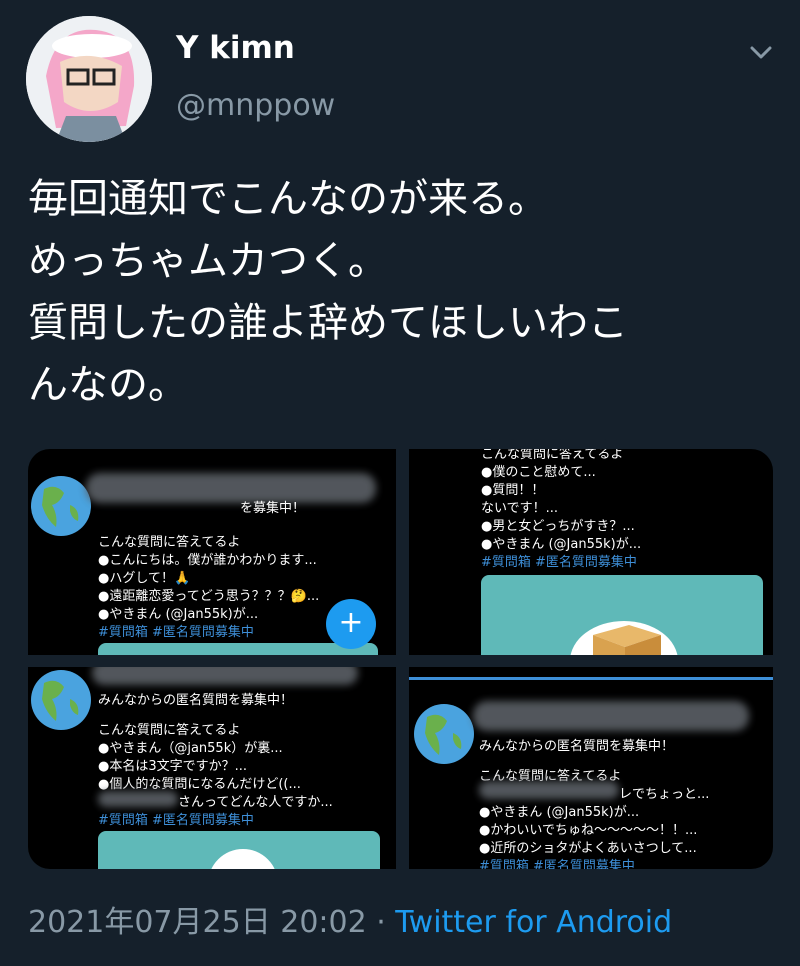 The width and height of the screenshot is (800, 966). Describe the element at coordinates (351, 624) in the screenshot. I see `compose-button: +` at that location.